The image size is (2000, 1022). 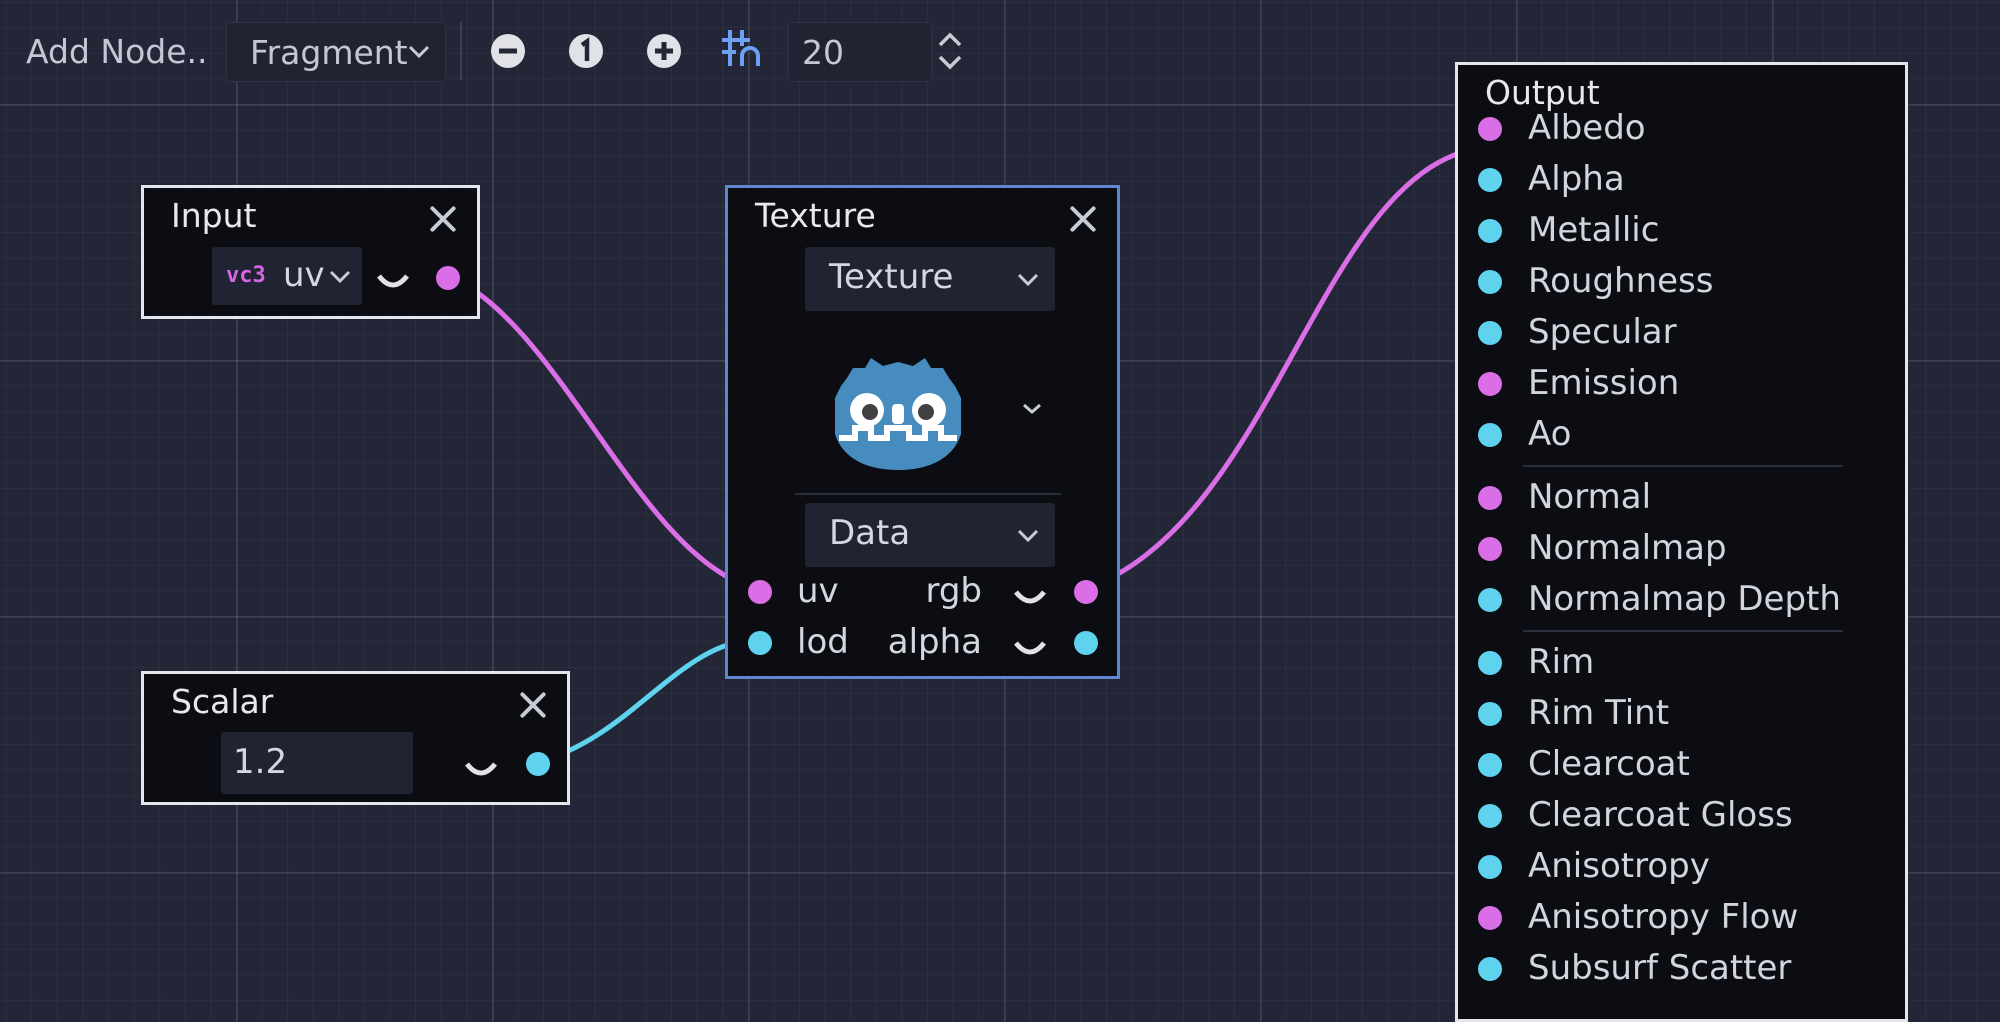 I want to click on input-port-label: Ao, so click(x=1550, y=434).